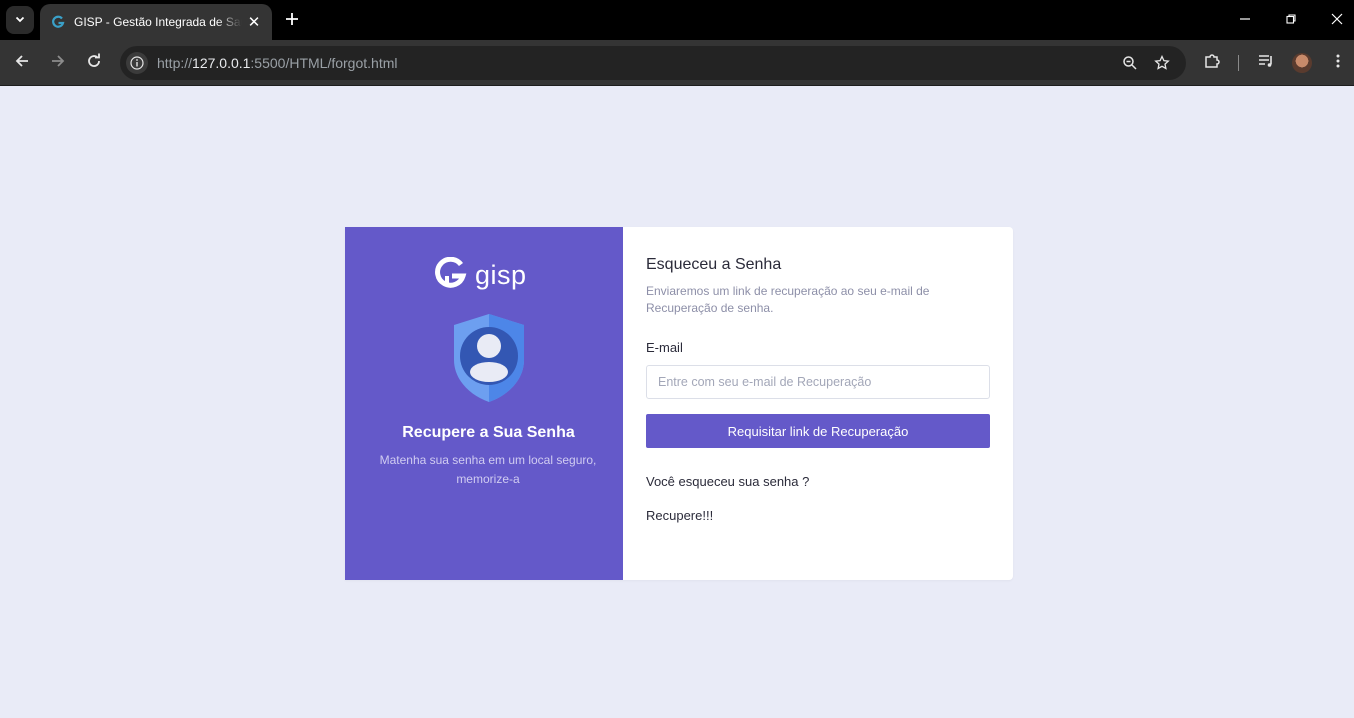 Image resolution: width=1354 pixels, height=718 pixels. Describe the element at coordinates (679, 515) in the screenshot. I see `recover-link: Recupere!!!` at that location.